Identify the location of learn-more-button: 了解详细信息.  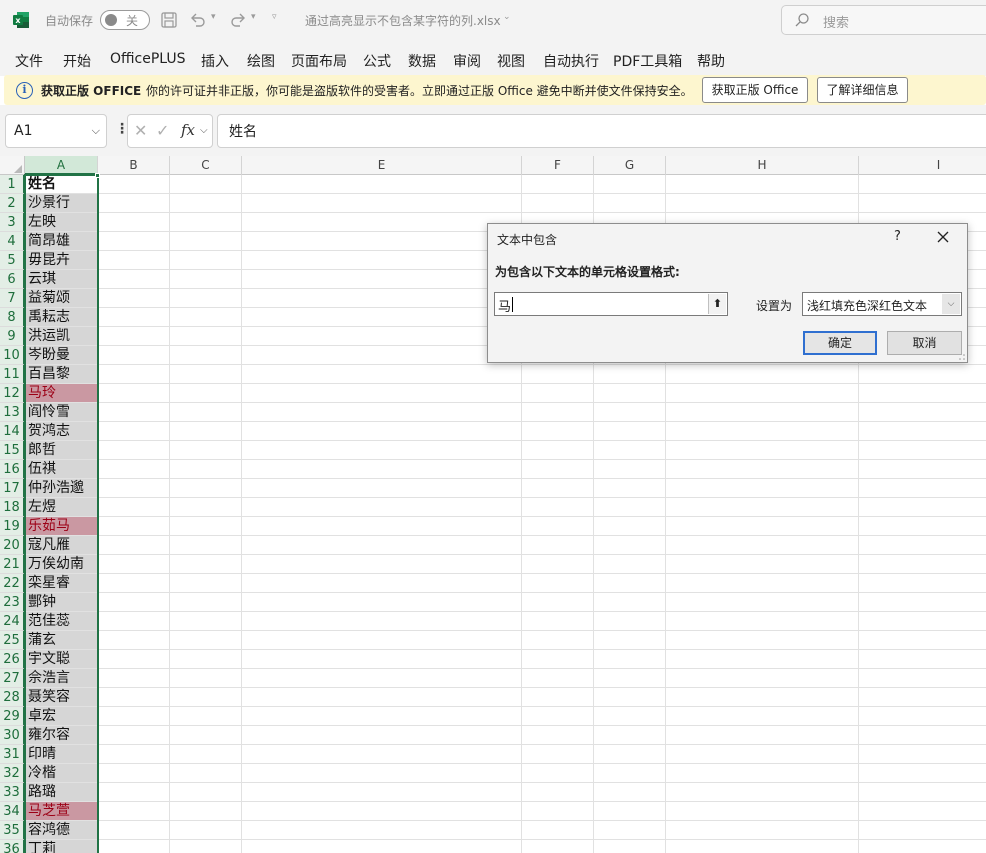
(862, 90).